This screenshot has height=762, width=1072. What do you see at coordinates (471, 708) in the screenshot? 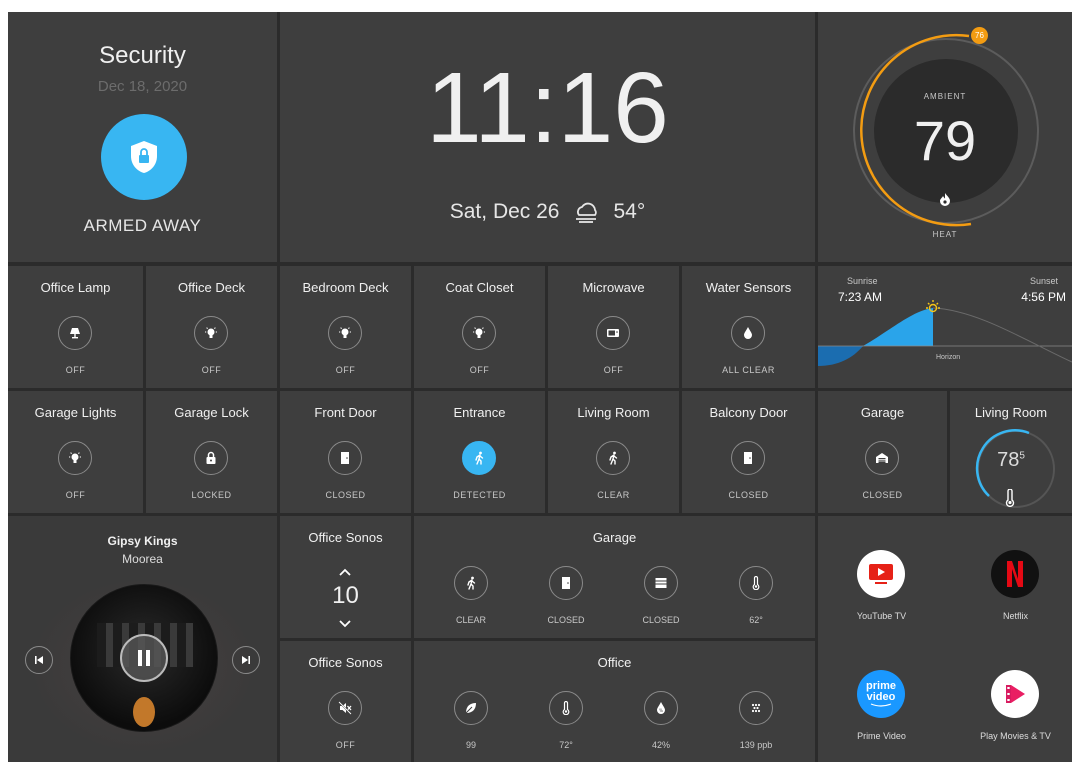
I see `leaf-icon` at bounding box center [471, 708].